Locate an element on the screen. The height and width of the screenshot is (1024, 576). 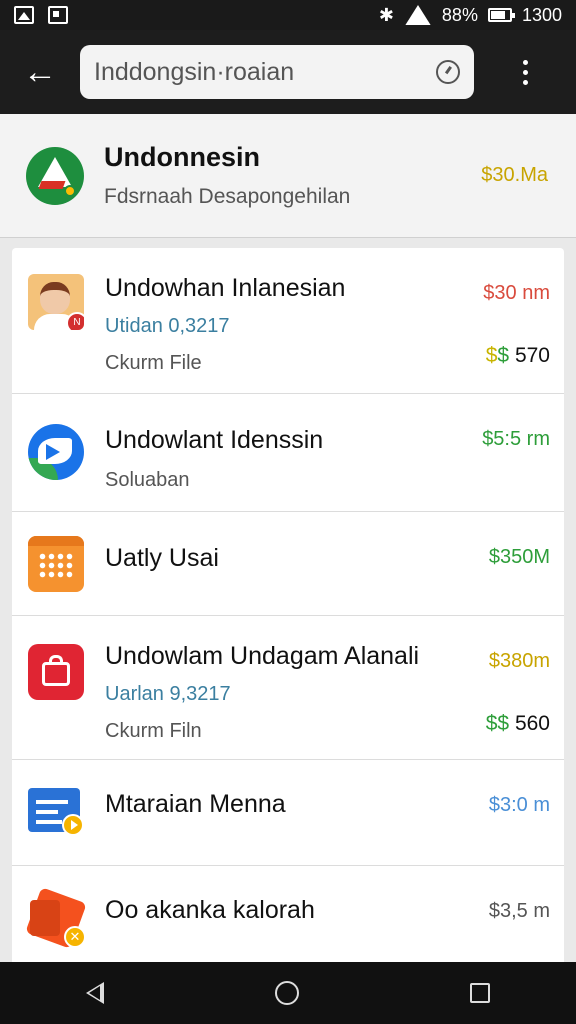
picture-icon is located at coordinates (58, 15).